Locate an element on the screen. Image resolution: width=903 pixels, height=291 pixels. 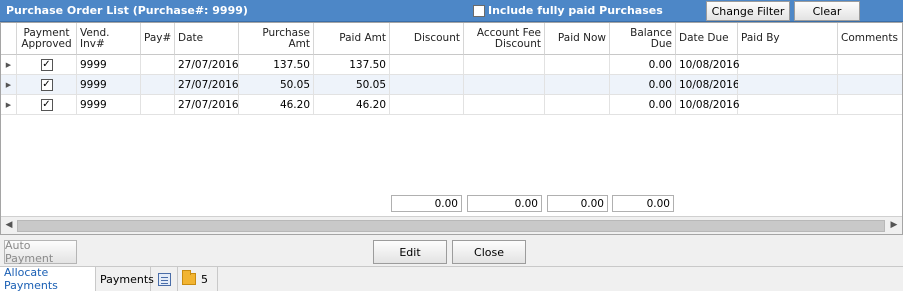
col-date: Date is located at coordinates (207, 39).